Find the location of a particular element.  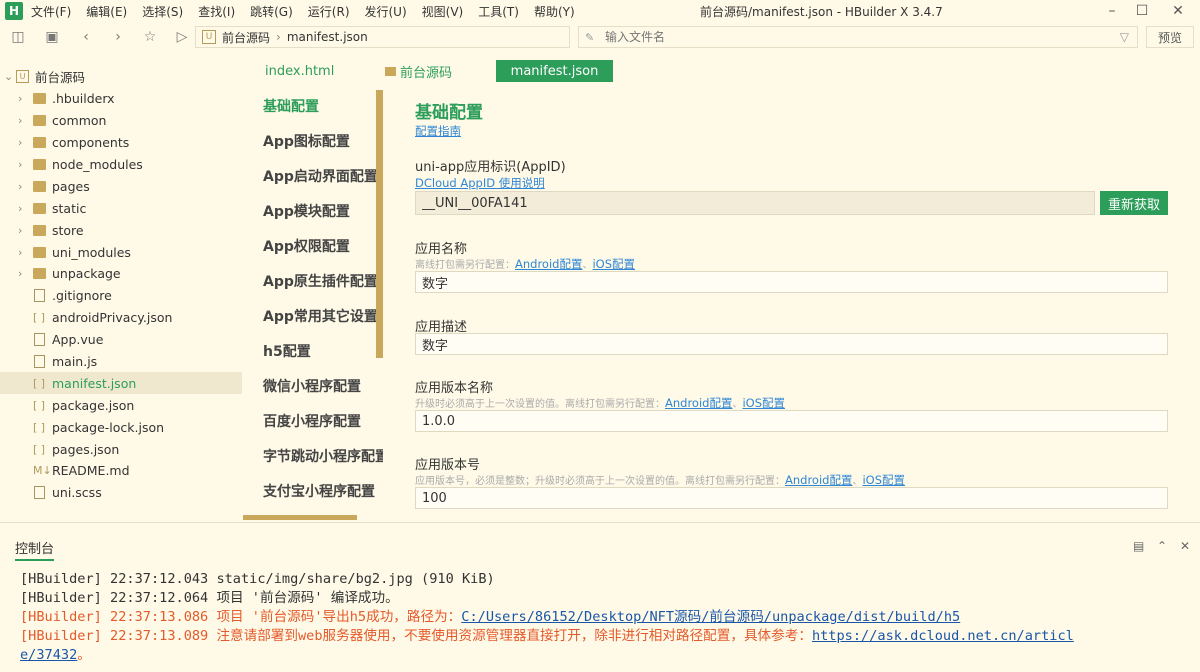

tree-item: › common is located at coordinates (121, 121).